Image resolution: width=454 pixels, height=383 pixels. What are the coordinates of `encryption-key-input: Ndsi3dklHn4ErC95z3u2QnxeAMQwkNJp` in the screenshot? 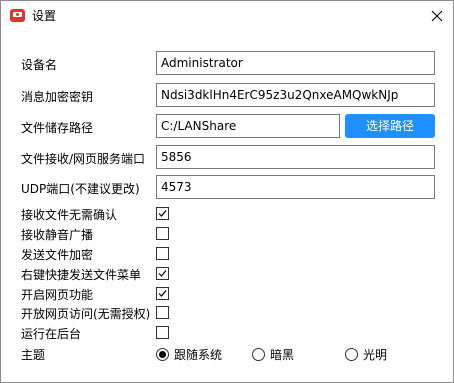 It's located at (295, 95).